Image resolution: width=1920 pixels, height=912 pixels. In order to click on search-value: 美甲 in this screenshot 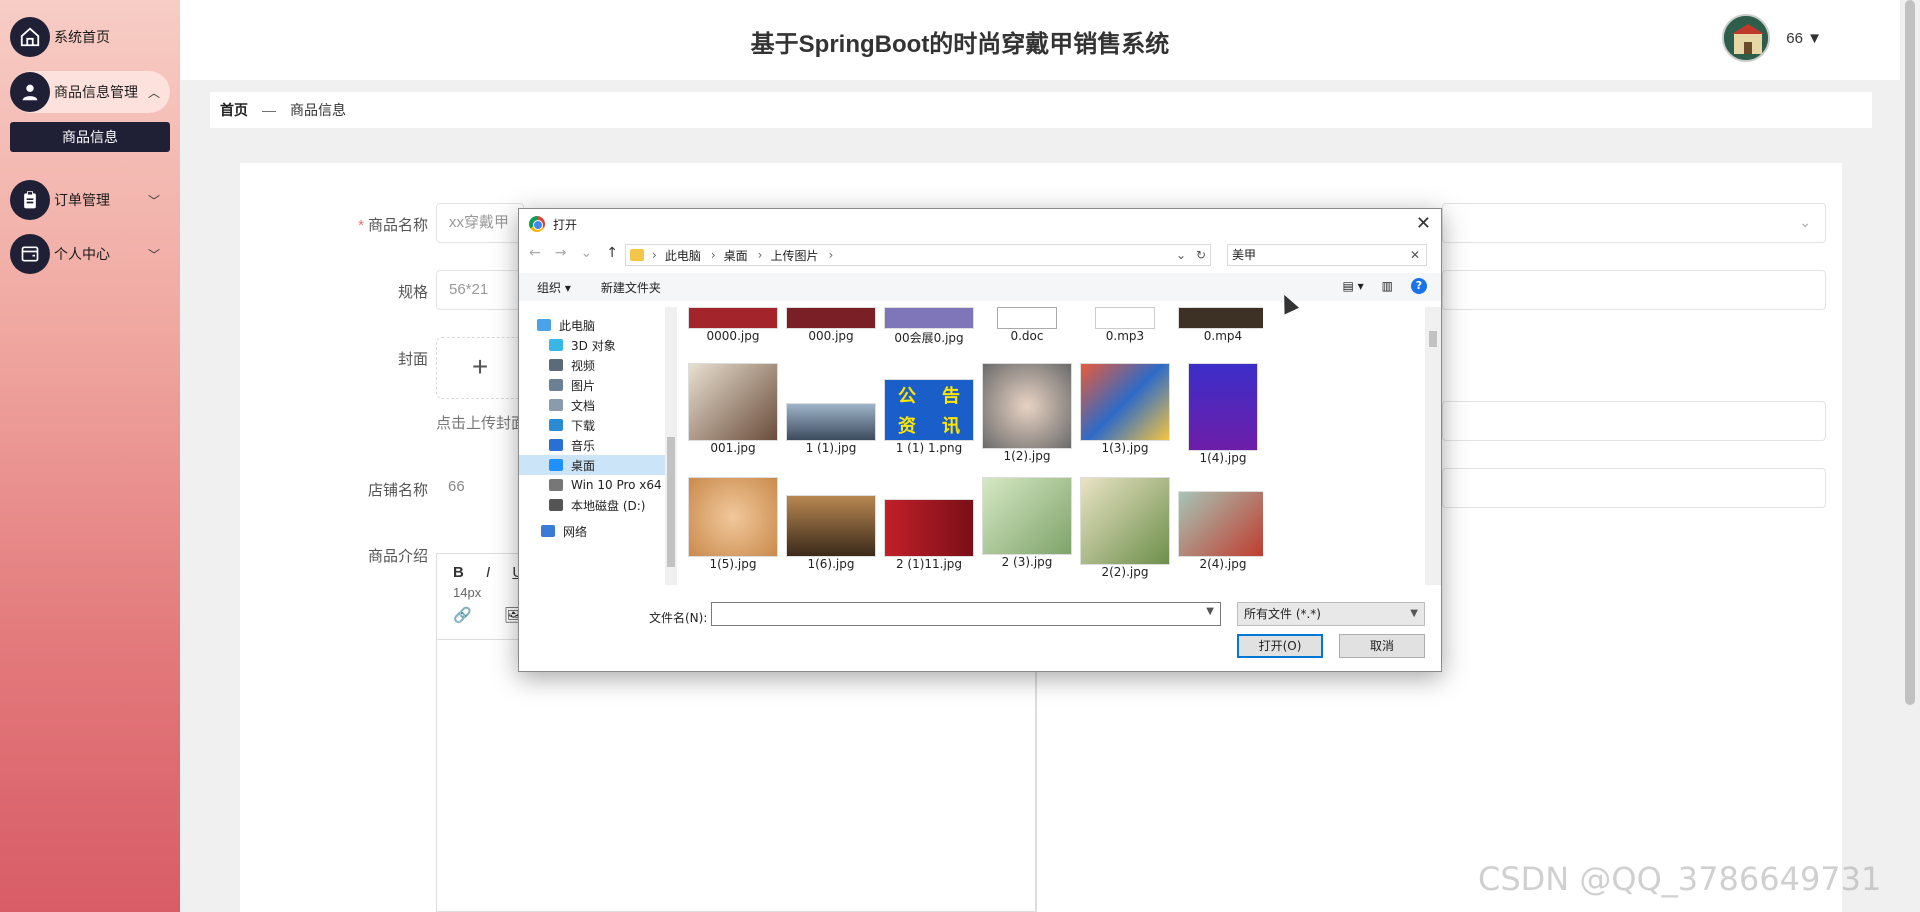, I will do `click(1244, 255)`.